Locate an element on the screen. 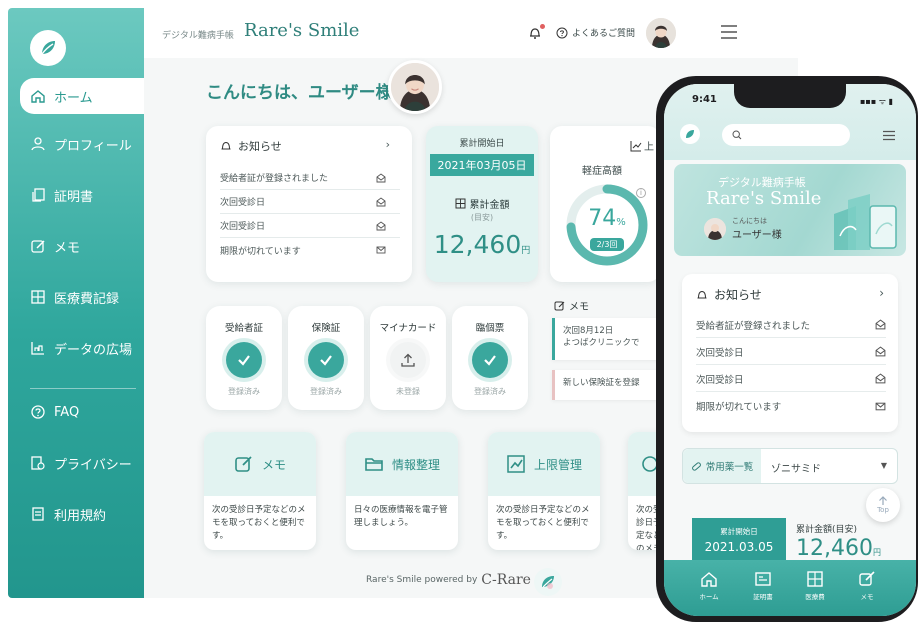 This screenshot has height=622, width=918. document-card-clinical: 臨個票 登録済み is located at coordinates (490, 358).